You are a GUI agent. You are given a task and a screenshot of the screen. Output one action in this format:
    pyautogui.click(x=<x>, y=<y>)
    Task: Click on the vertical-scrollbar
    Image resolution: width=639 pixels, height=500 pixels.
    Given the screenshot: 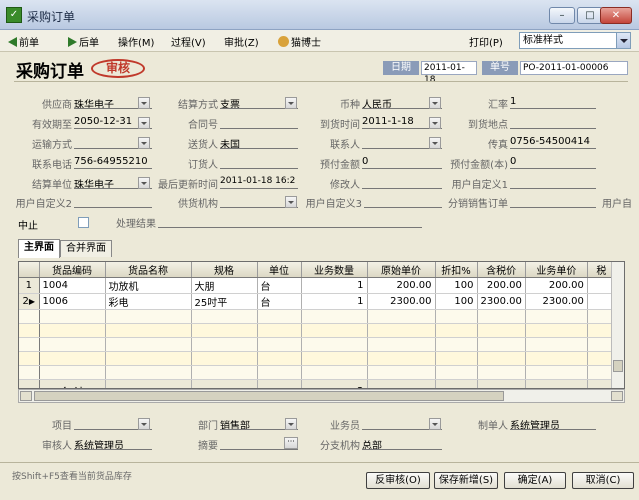 What is the action you would take?
    pyautogui.click(x=617, y=325)
    